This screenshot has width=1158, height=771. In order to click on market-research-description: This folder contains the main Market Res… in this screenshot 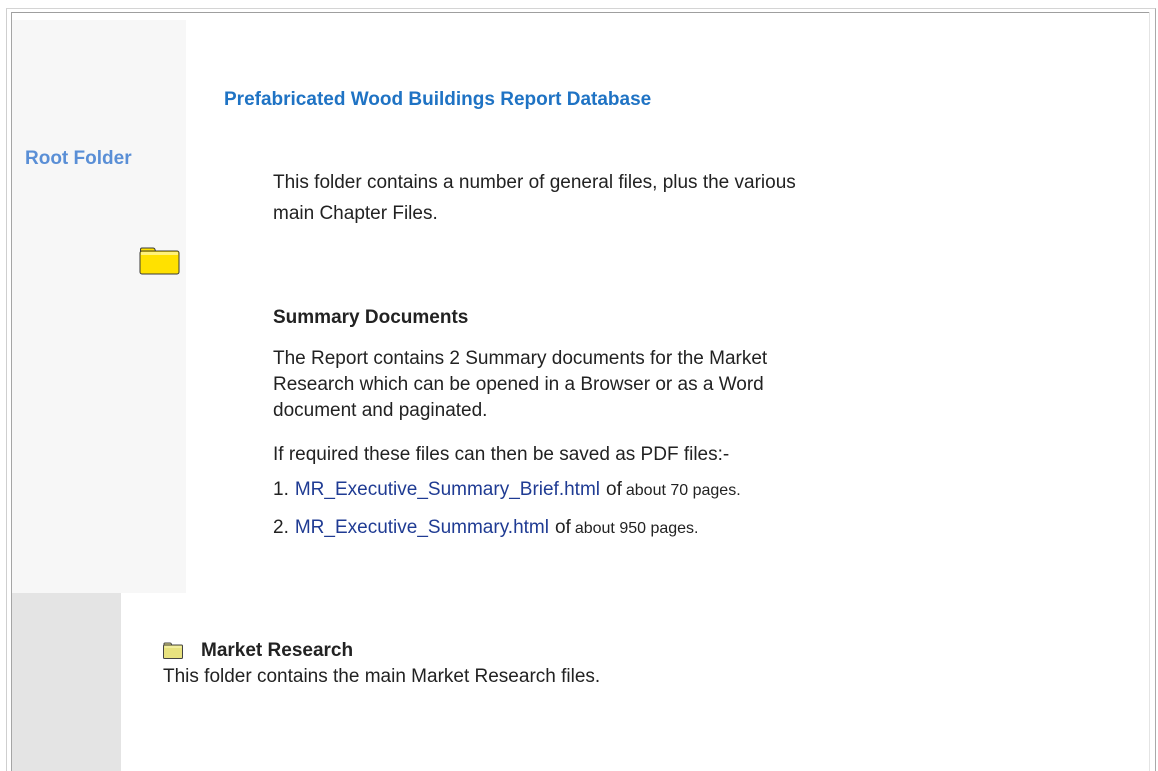, I will do `click(382, 676)`.